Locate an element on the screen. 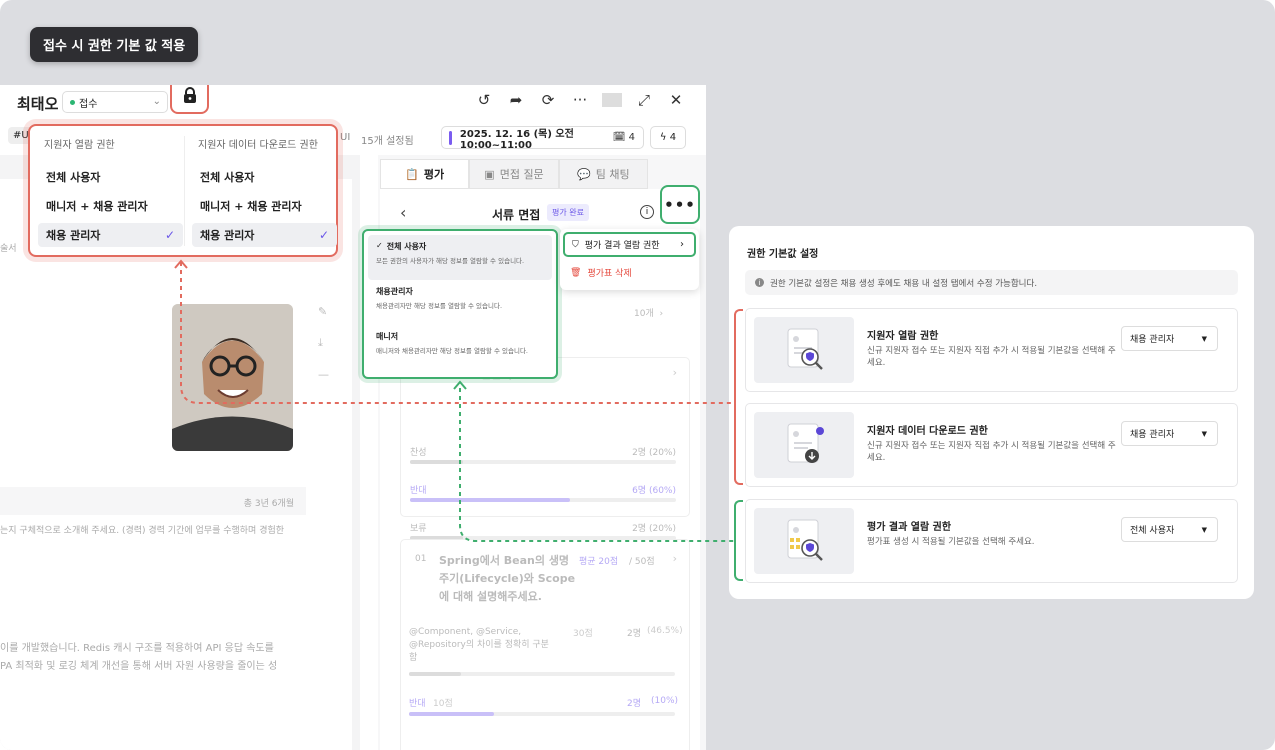  question-icon: ▣ is located at coordinates (489, 174).